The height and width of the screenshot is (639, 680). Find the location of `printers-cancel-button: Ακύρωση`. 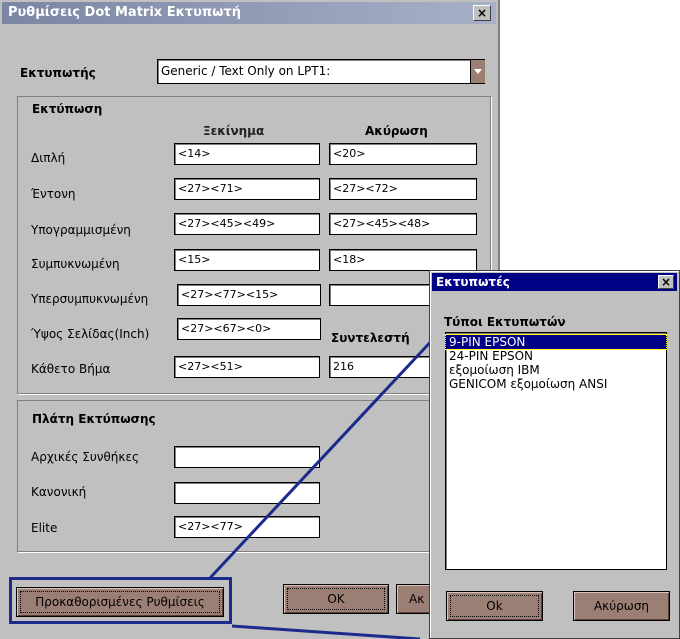

printers-cancel-button: Ακύρωση is located at coordinates (621, 606).